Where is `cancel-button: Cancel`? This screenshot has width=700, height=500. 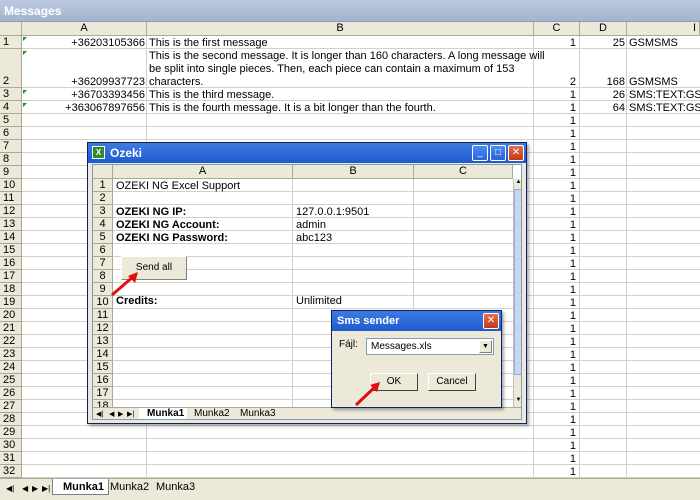
cancel-button: Cancel is located at coordinates (452, 382).